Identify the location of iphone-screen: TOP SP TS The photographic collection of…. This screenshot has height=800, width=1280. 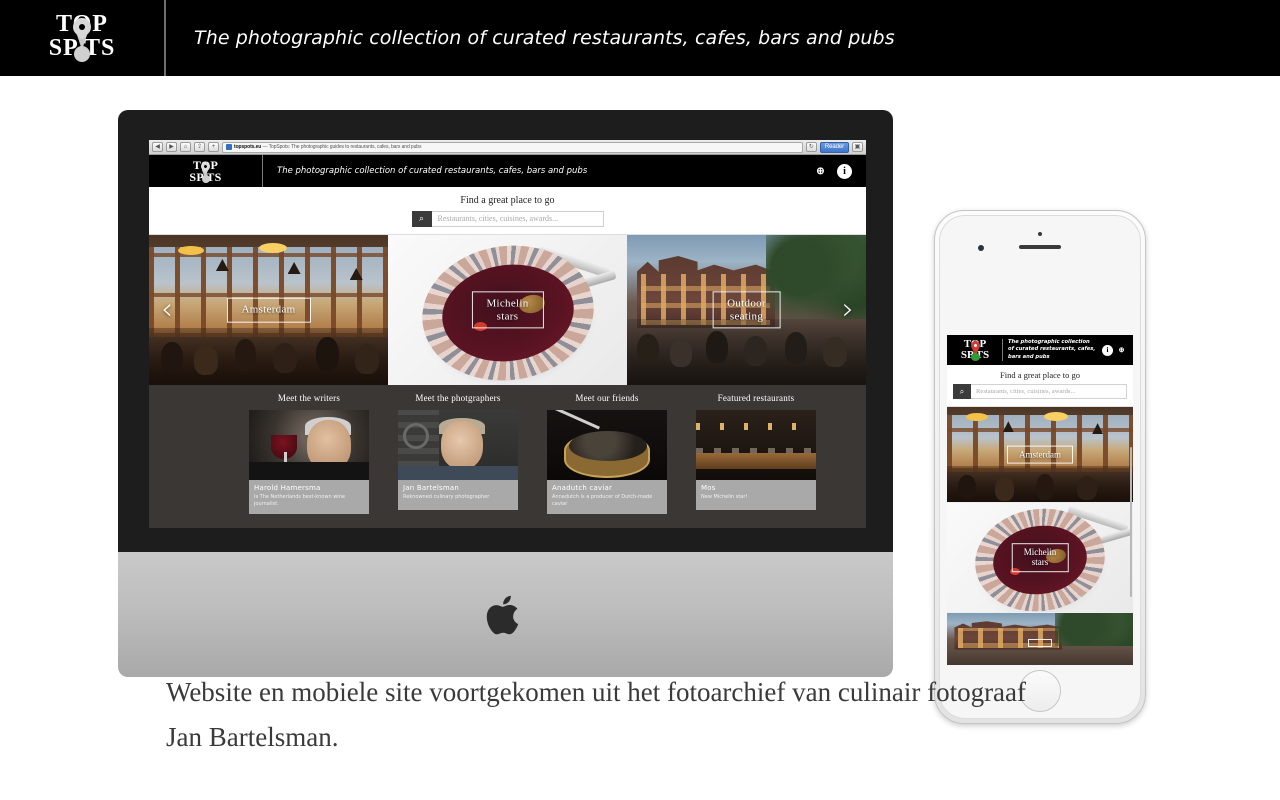
(1040, 500).